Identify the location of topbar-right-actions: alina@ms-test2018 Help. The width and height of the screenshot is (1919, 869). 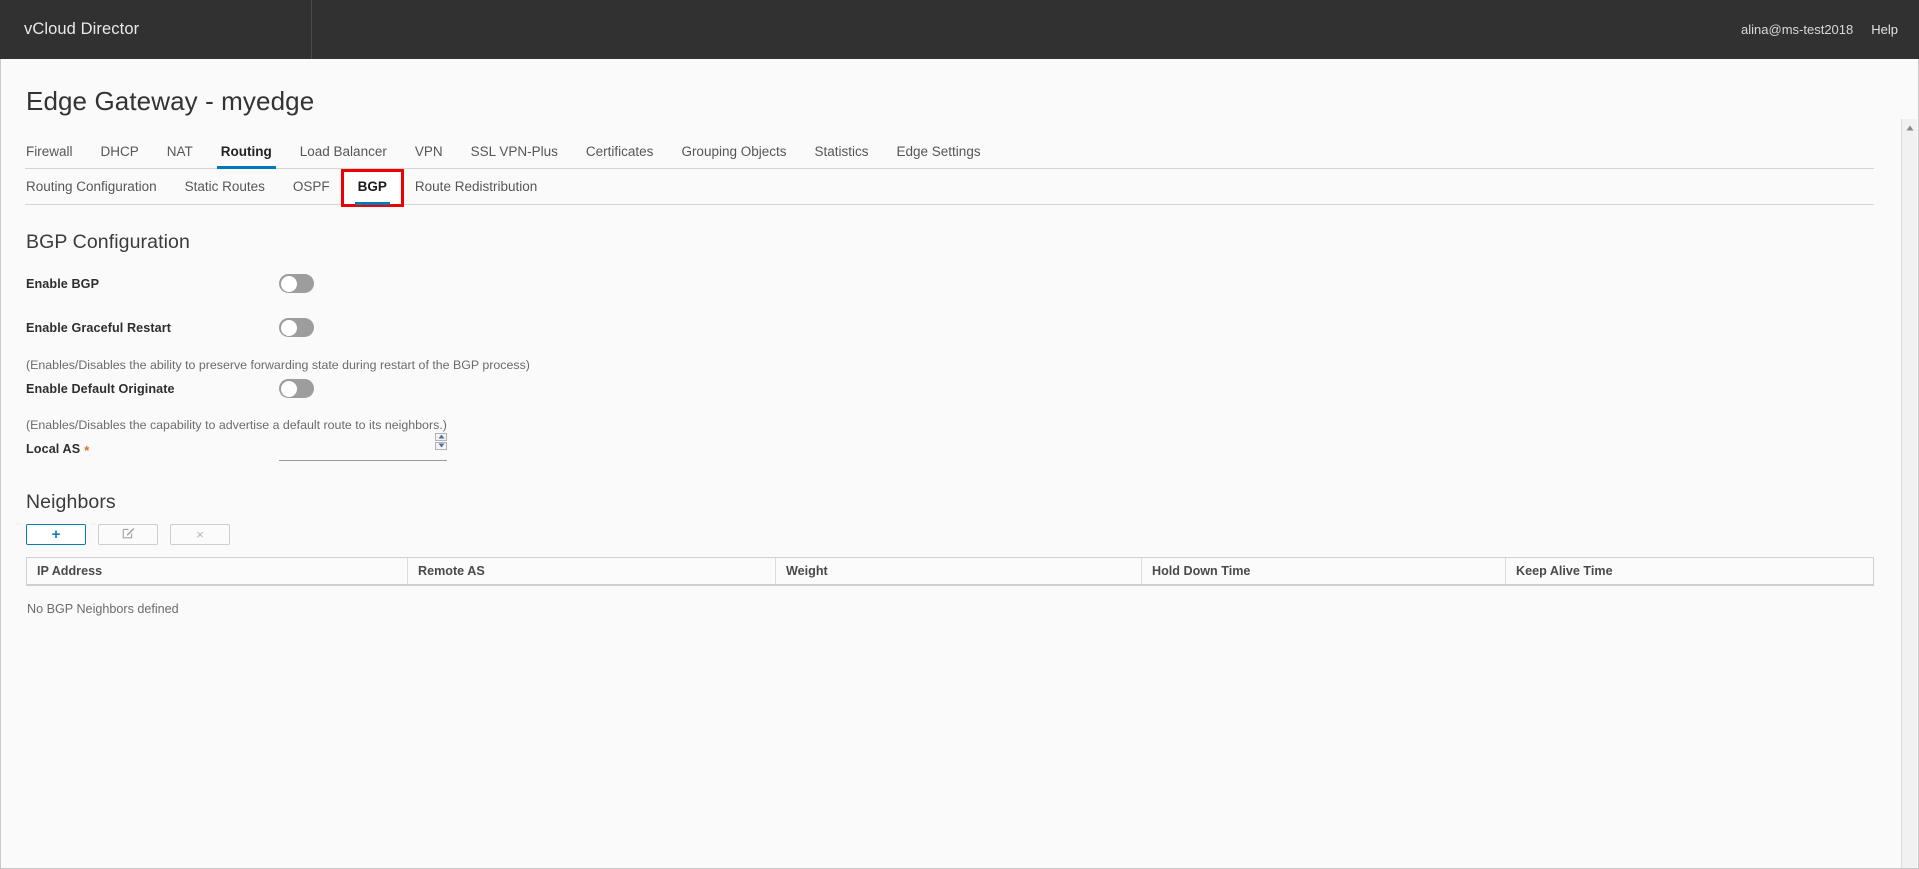
(1830, 29).